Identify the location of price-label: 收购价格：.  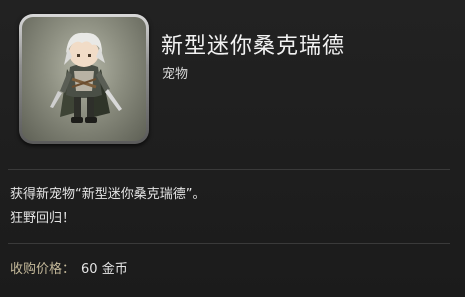
(43, 269).